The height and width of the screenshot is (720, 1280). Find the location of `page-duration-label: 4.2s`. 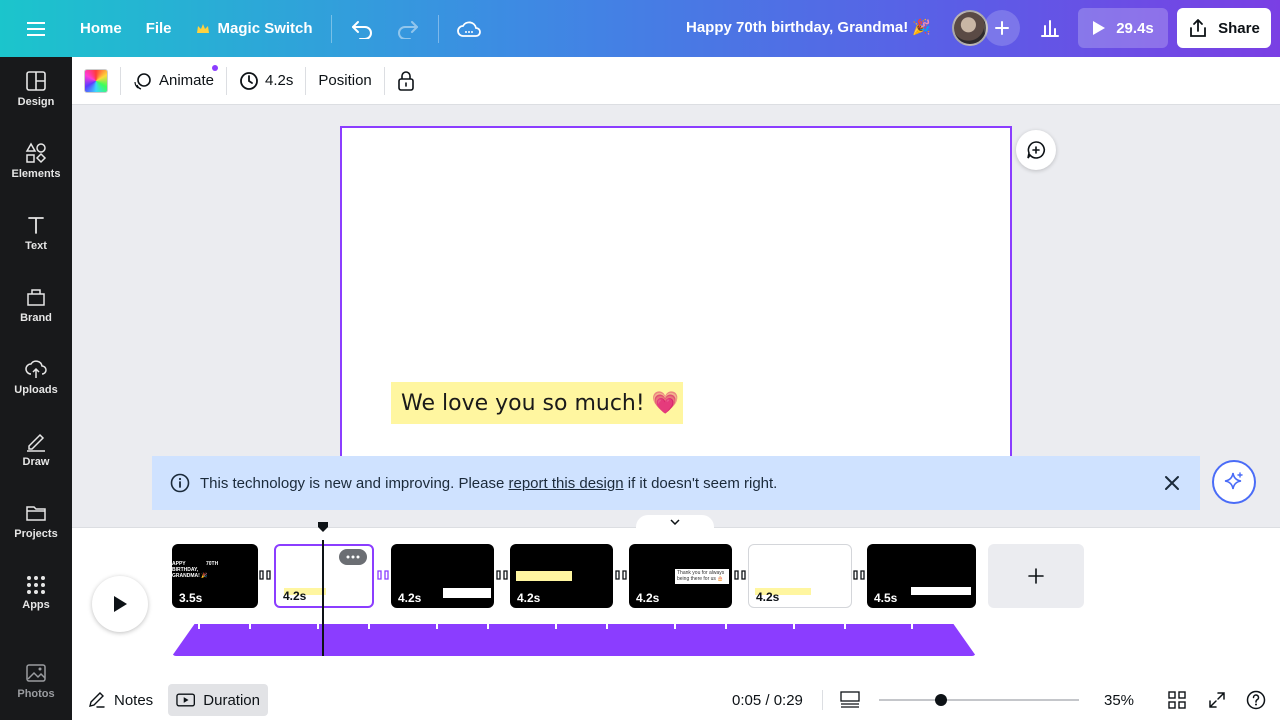

page-duration-label: 4.2s is located at coordinates (410, 598).